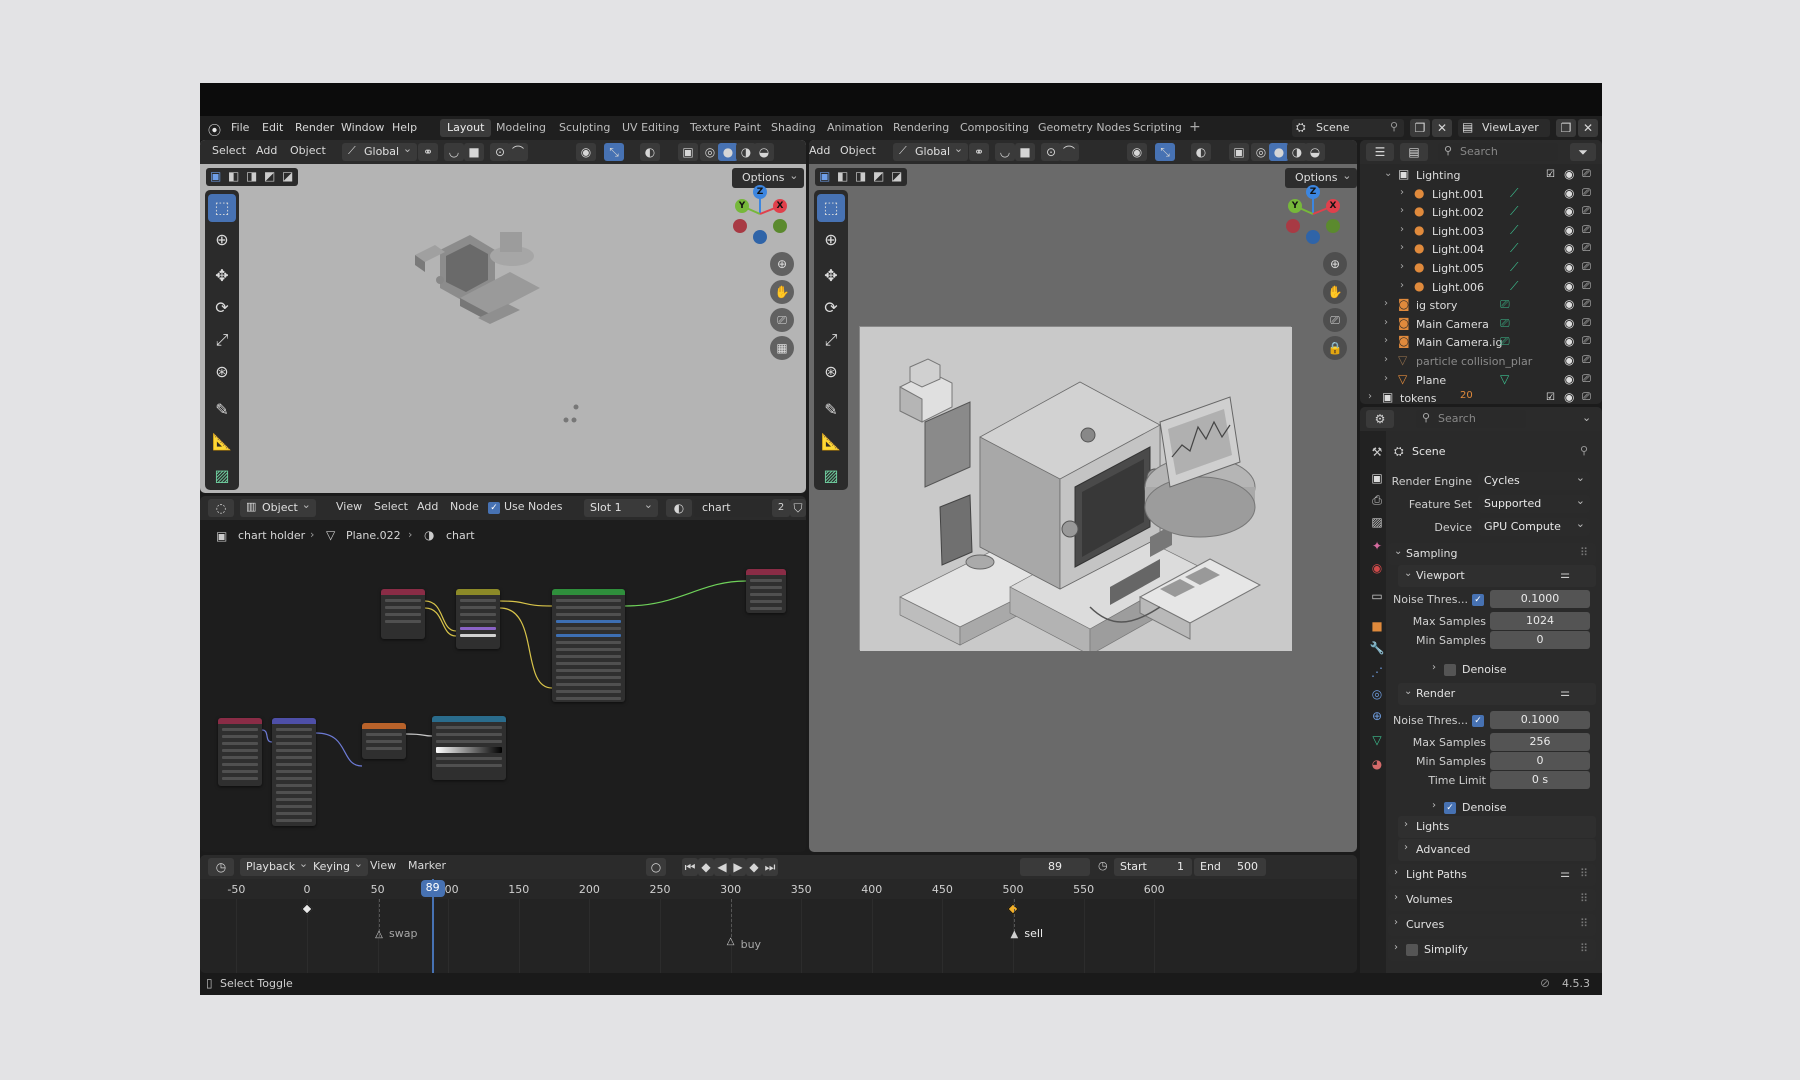  What do you see at coordinates (1295, 206) in the screenshot?
I see `gizmo-y: Y` at bounding box center [1295, 206].